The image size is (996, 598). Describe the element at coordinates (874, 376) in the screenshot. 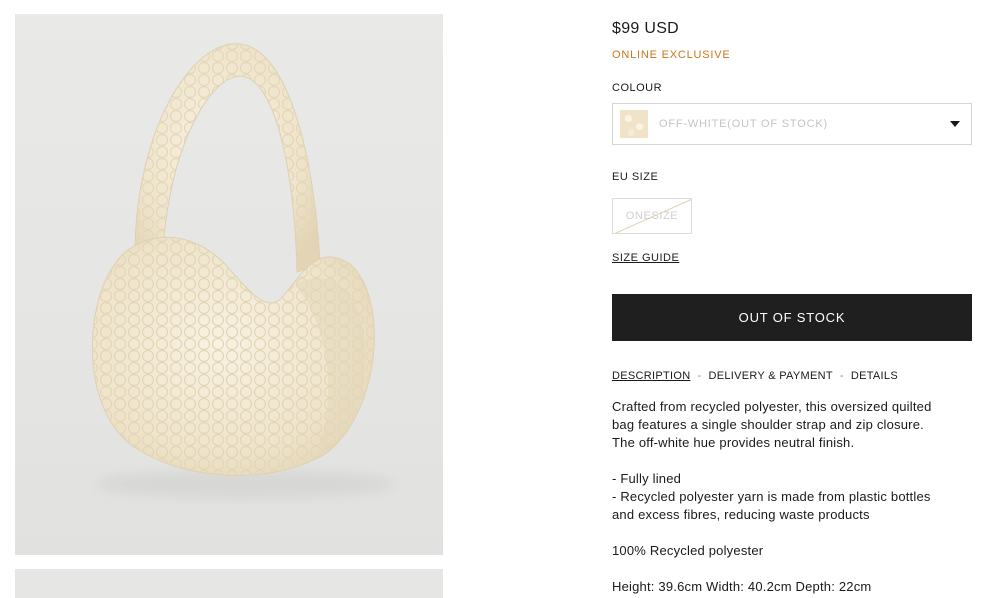

I see `tab-details: DETAILS` at that location.